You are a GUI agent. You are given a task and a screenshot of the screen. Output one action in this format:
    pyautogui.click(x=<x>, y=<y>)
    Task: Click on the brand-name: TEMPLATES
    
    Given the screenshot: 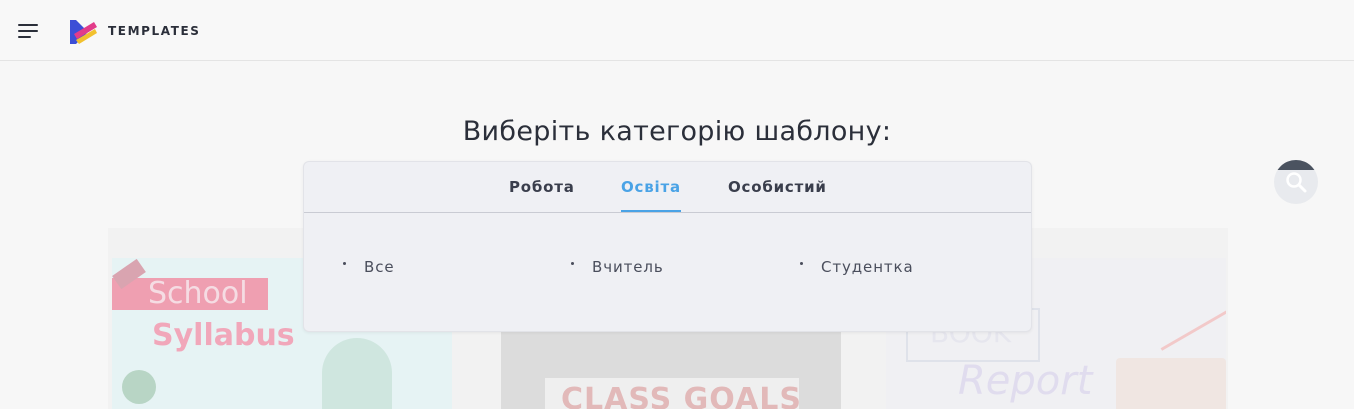 What is the action you would take?
    pyautogui.click(x=154, y=31)
    